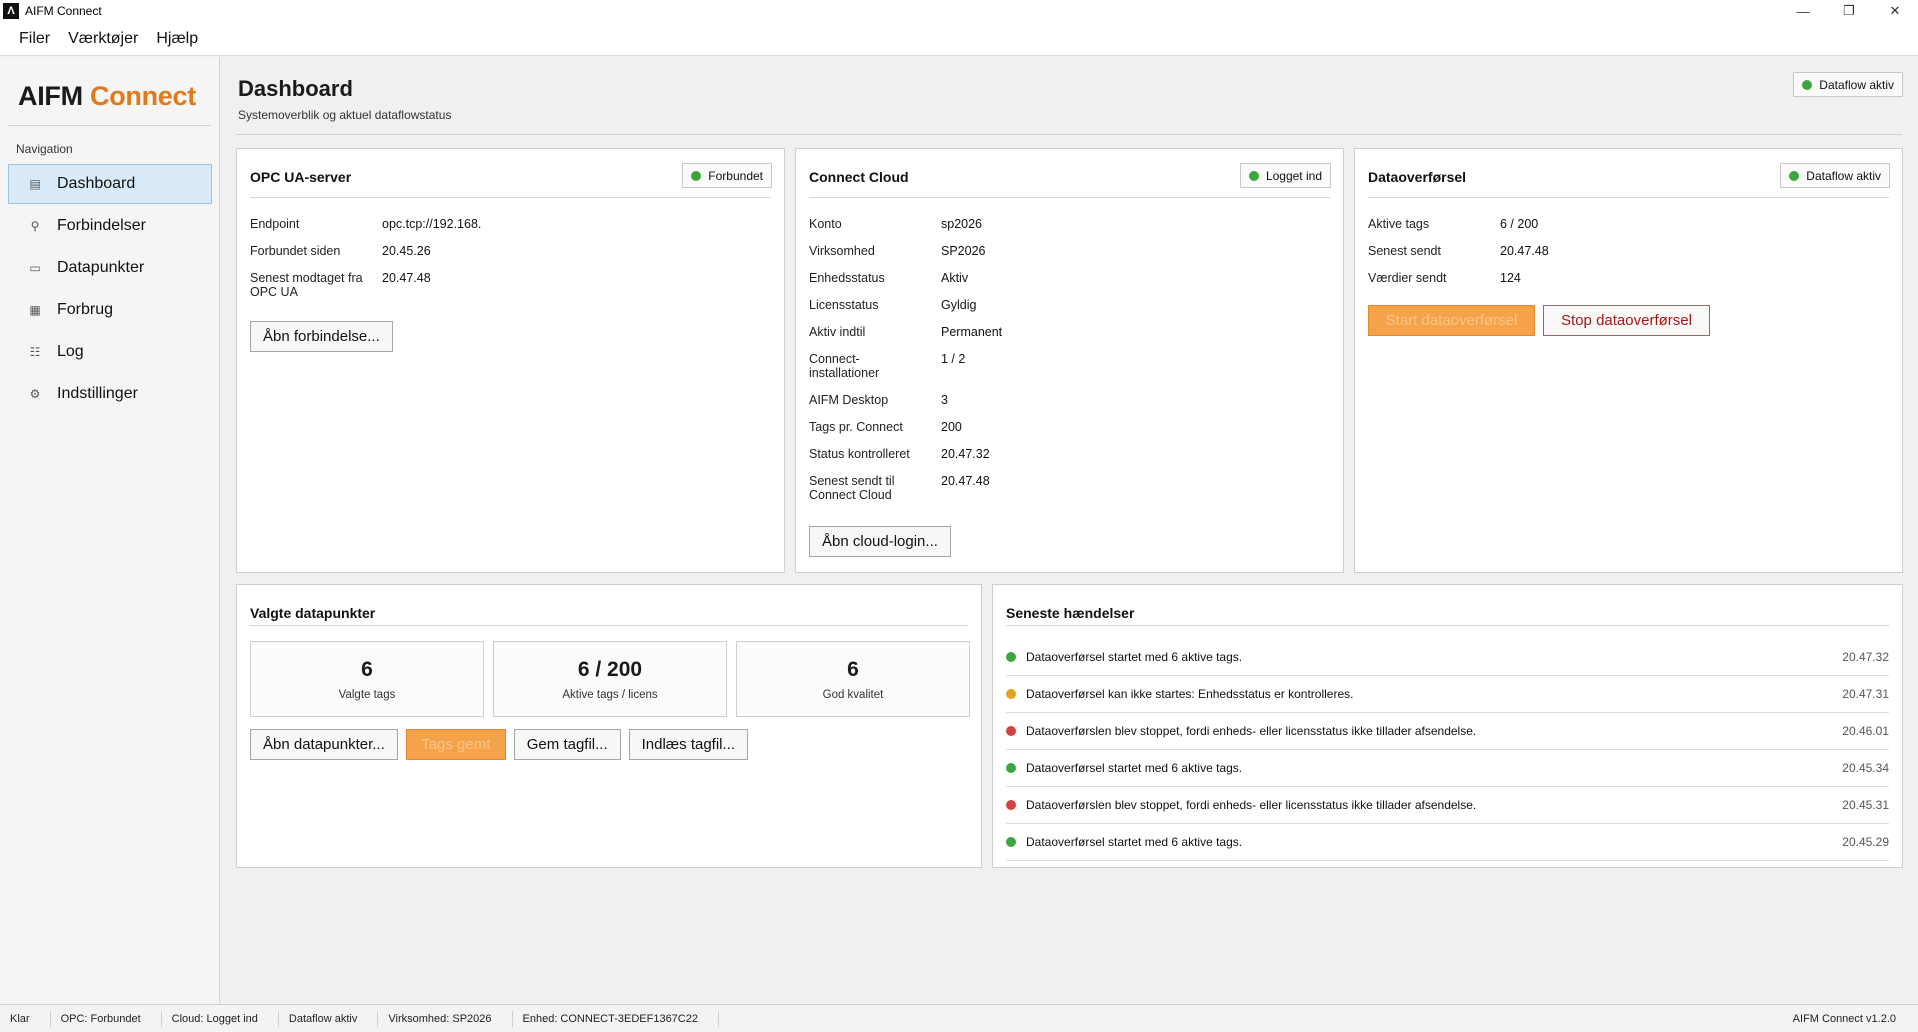 This screenshot has height=1032, width=1918. What do you see at coordinates (1069, 427) in the screenshot?
I see `detail-row: Tags pr. Connect 200` at bounding box center [1069, 427].